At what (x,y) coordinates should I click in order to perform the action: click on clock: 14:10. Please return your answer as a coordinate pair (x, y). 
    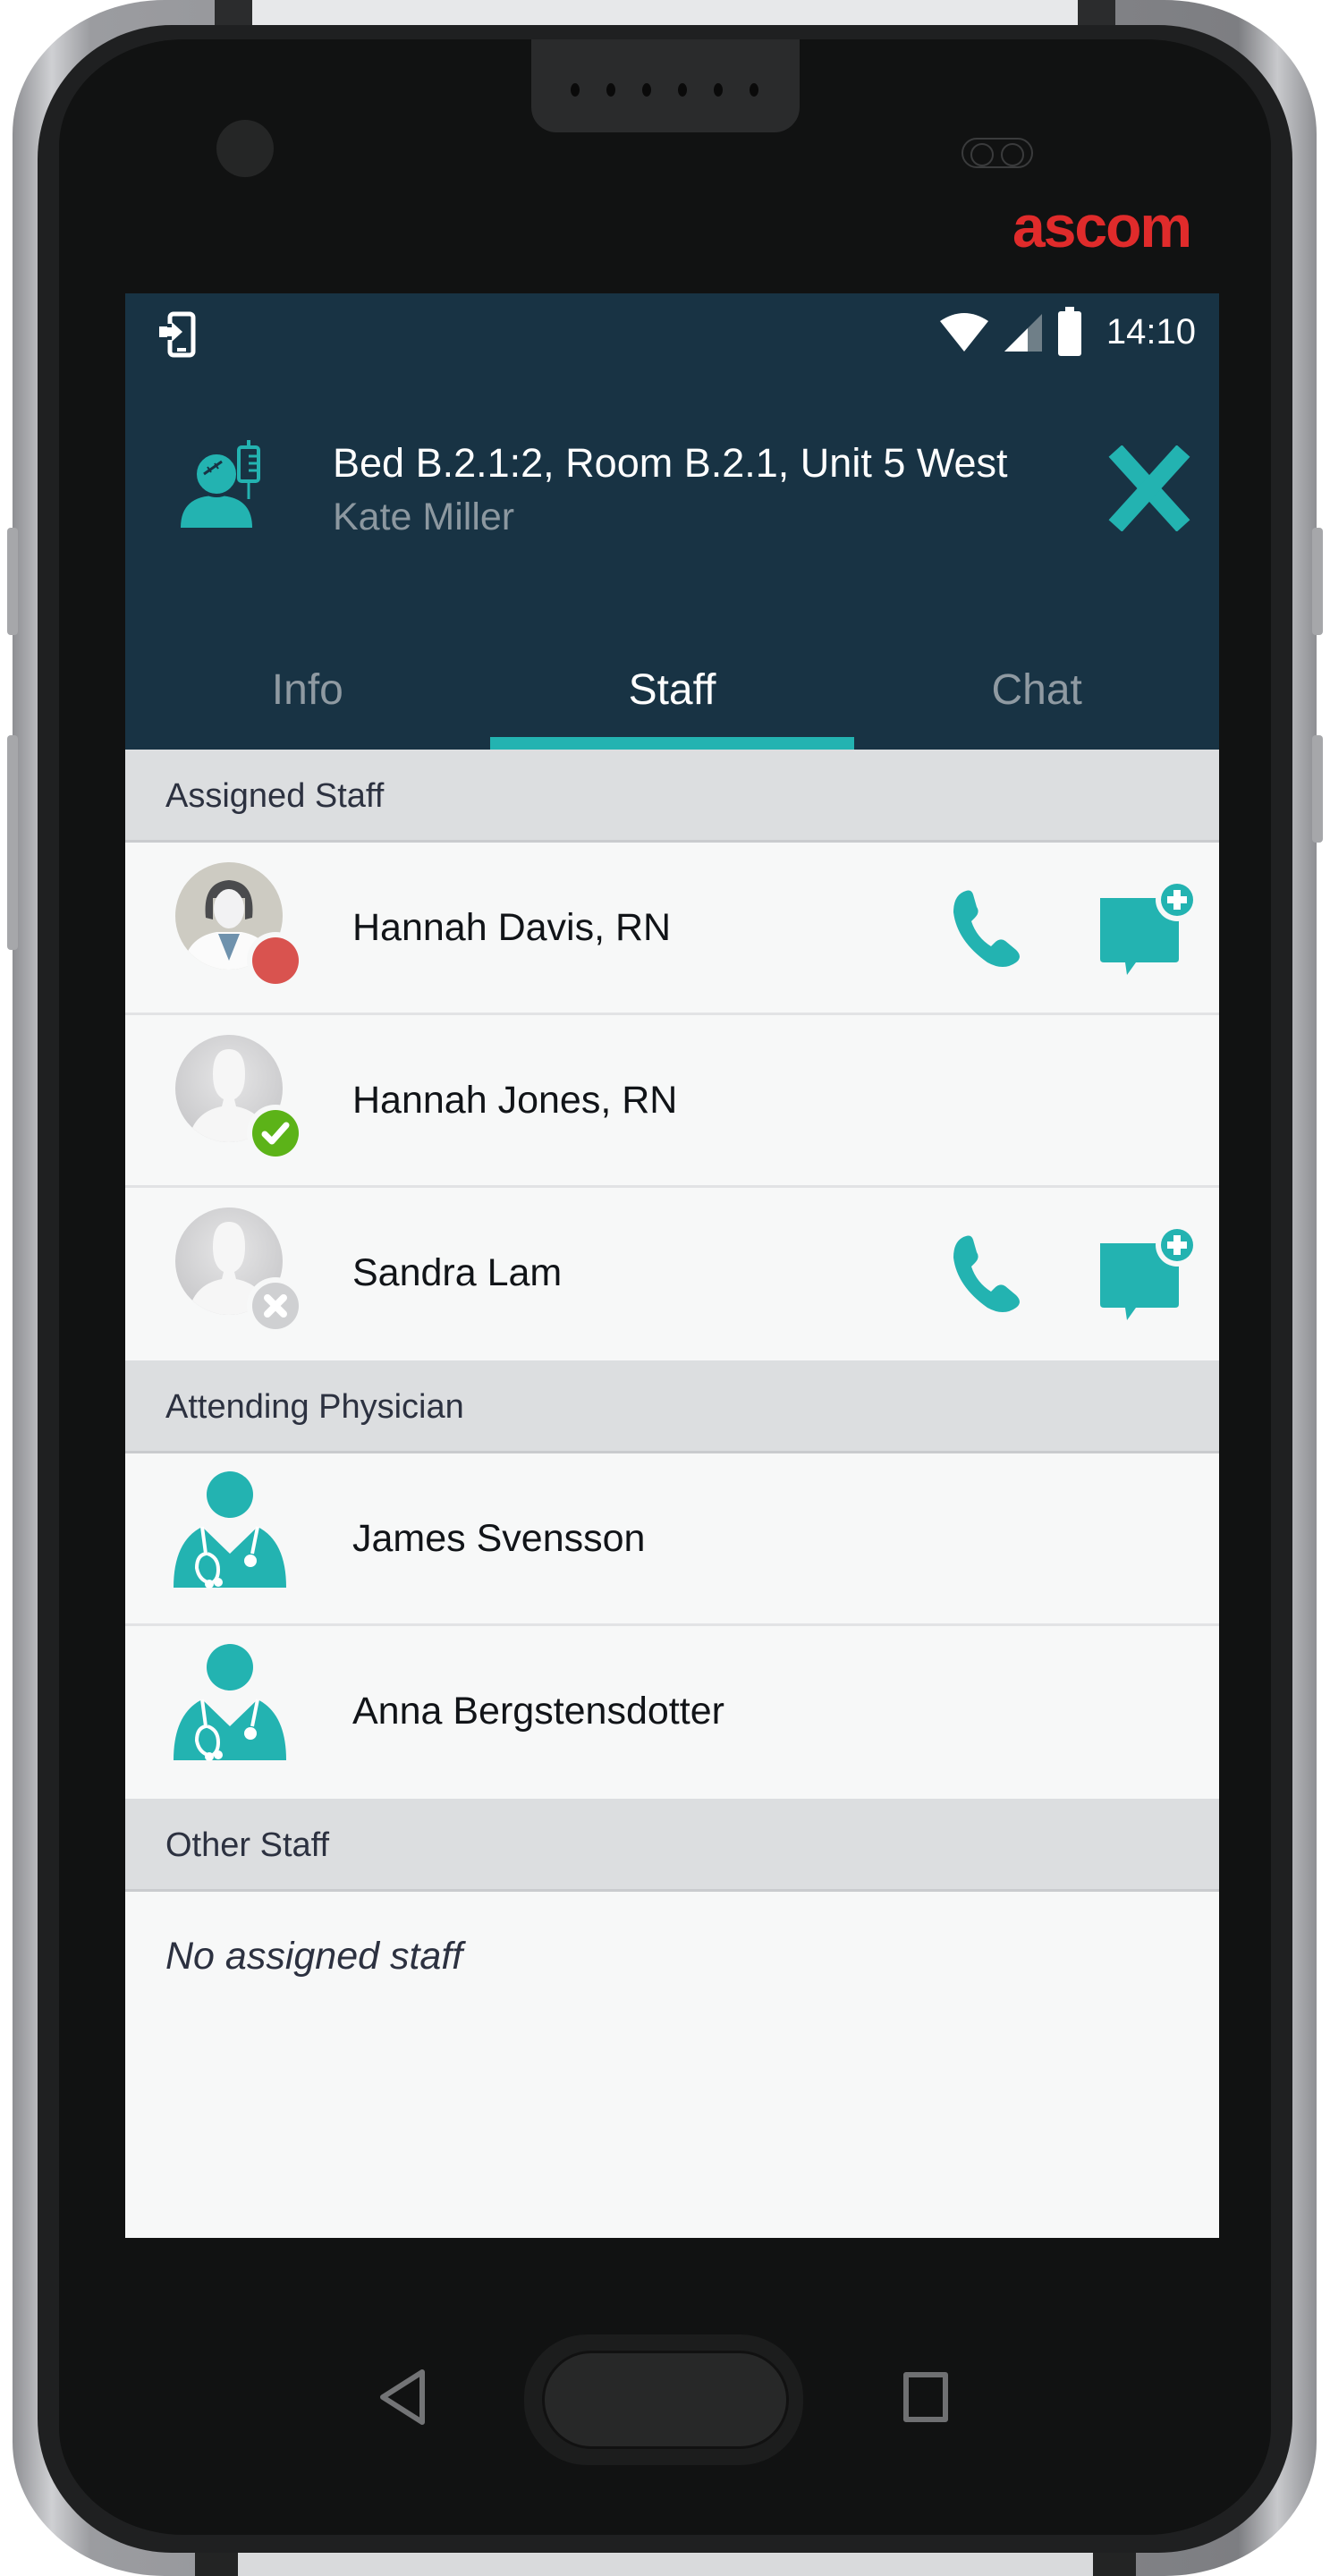
    Looking at the image, I should click on (1151, 331).